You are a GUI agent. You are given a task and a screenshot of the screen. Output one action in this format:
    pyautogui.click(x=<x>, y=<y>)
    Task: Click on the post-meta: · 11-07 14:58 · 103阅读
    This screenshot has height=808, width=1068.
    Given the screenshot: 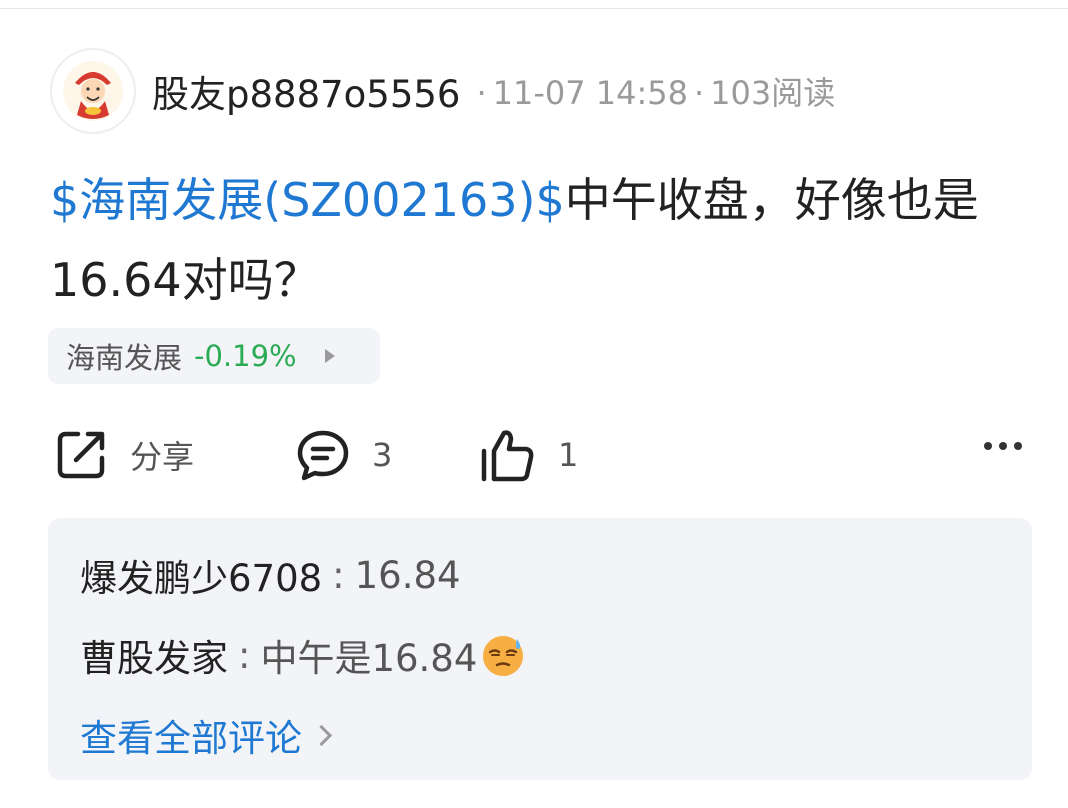 What is the action you would take?
    pyautogui.click(x=656, y=93)
    